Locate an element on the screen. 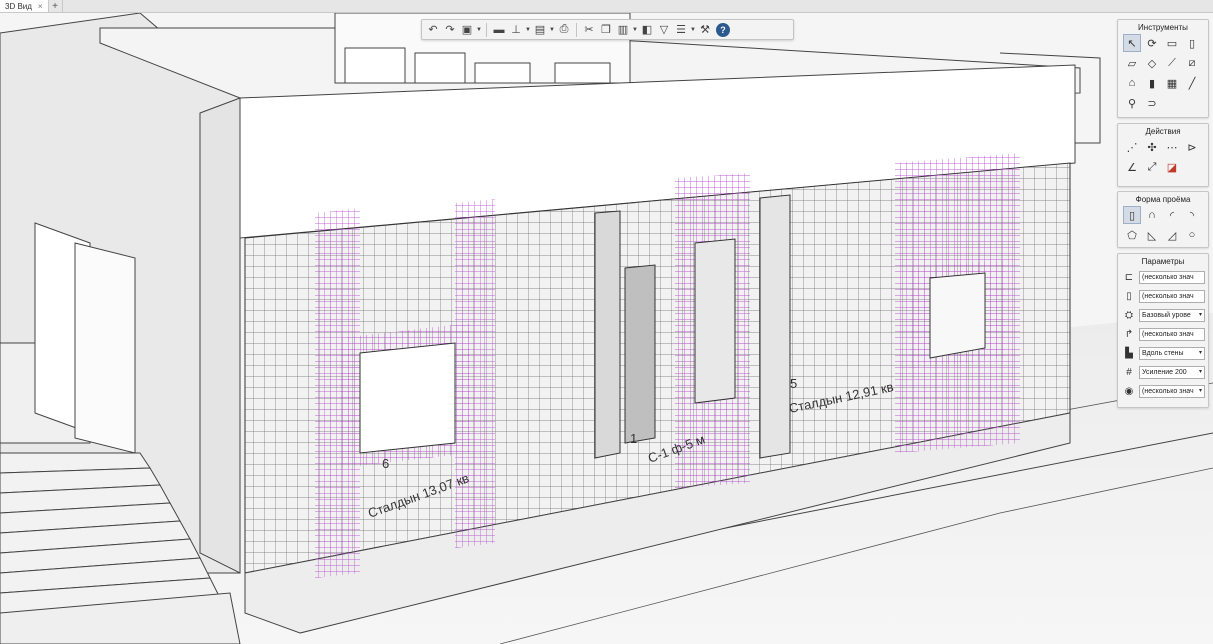 The width and height of the screenshot is (1213, 644). shape-rectangle-icon: ▯ is located at coordinates (1132, 215).